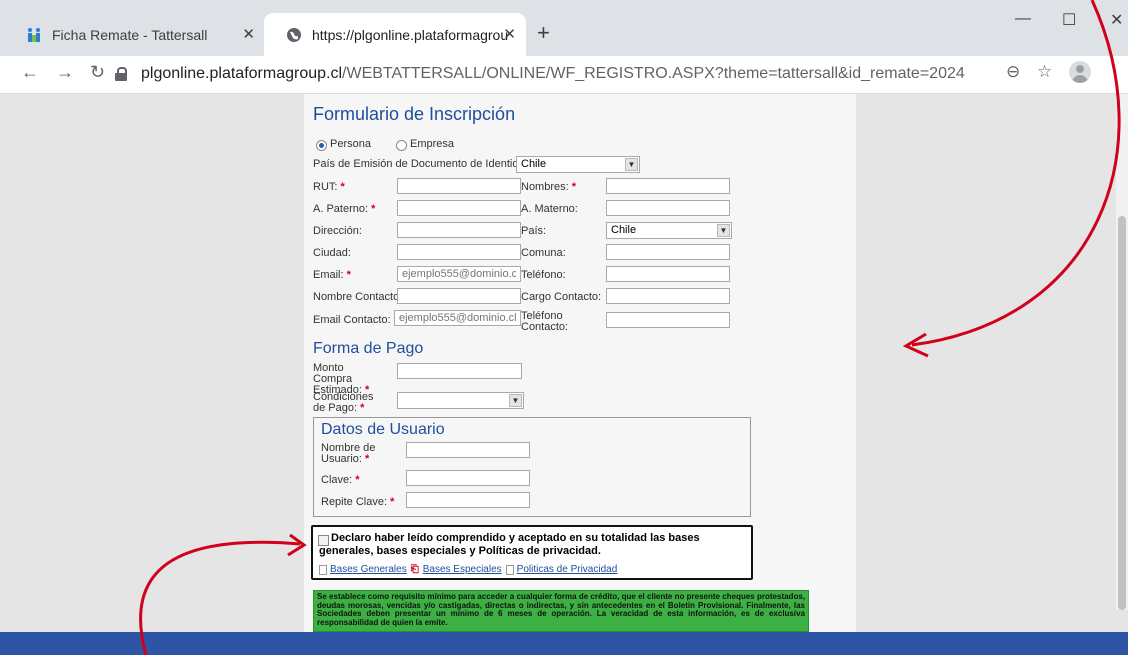 Image resolution: width=1128 pixels, height=655 pixels. I want to click on direccion-input, so click(459, 230).